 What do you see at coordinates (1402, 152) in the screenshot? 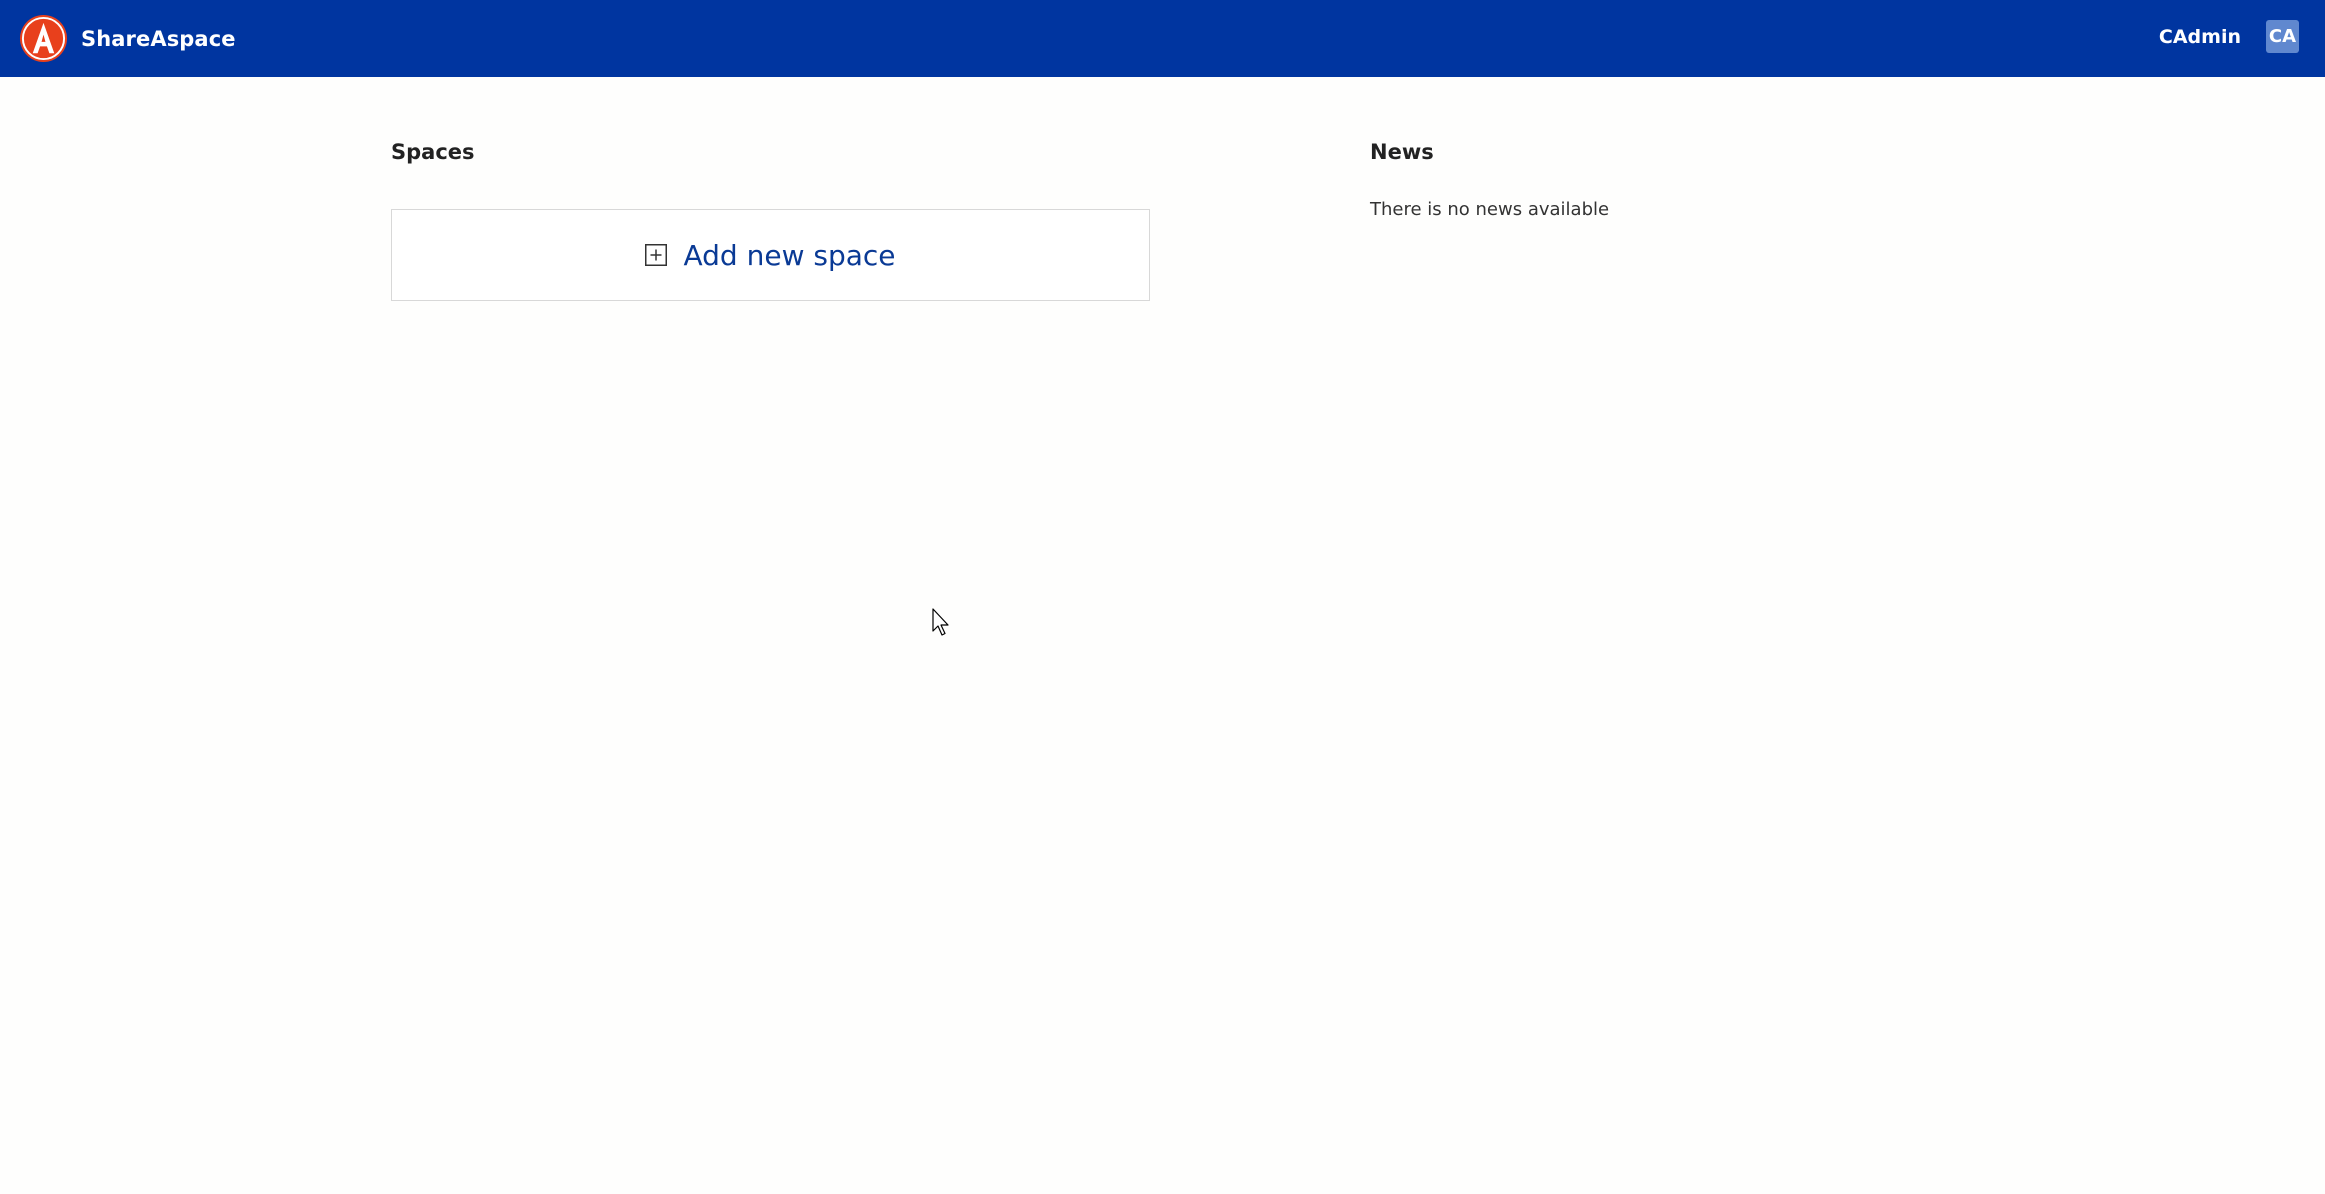
I see `news-heading: News` at bounding box center [1402, 152].